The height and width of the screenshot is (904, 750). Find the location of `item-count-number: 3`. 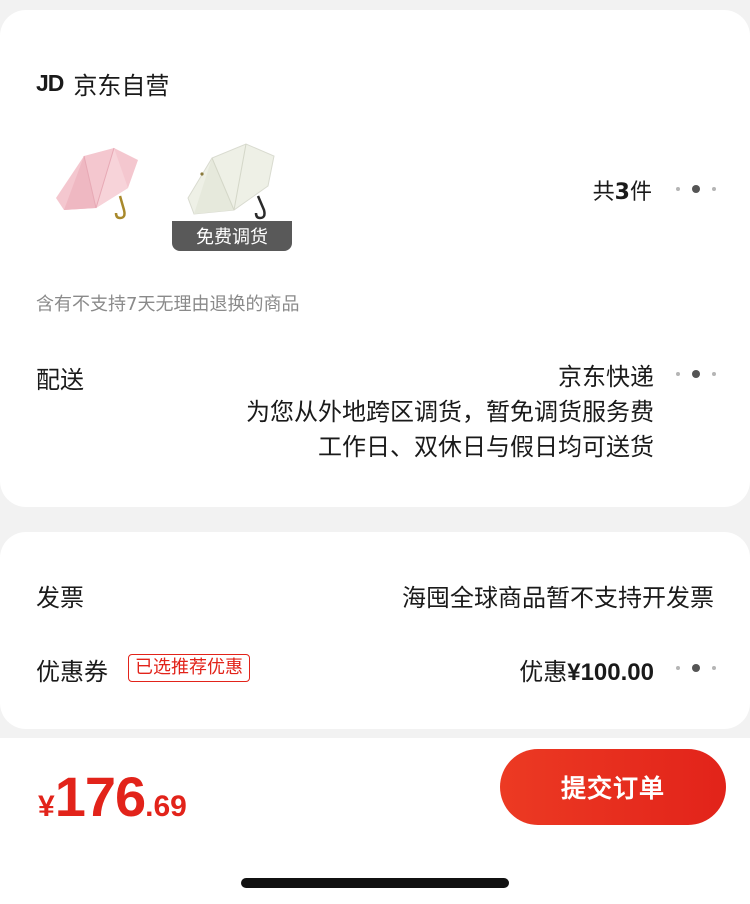

item-count-number: 3 is located at coordinates (622, 192).